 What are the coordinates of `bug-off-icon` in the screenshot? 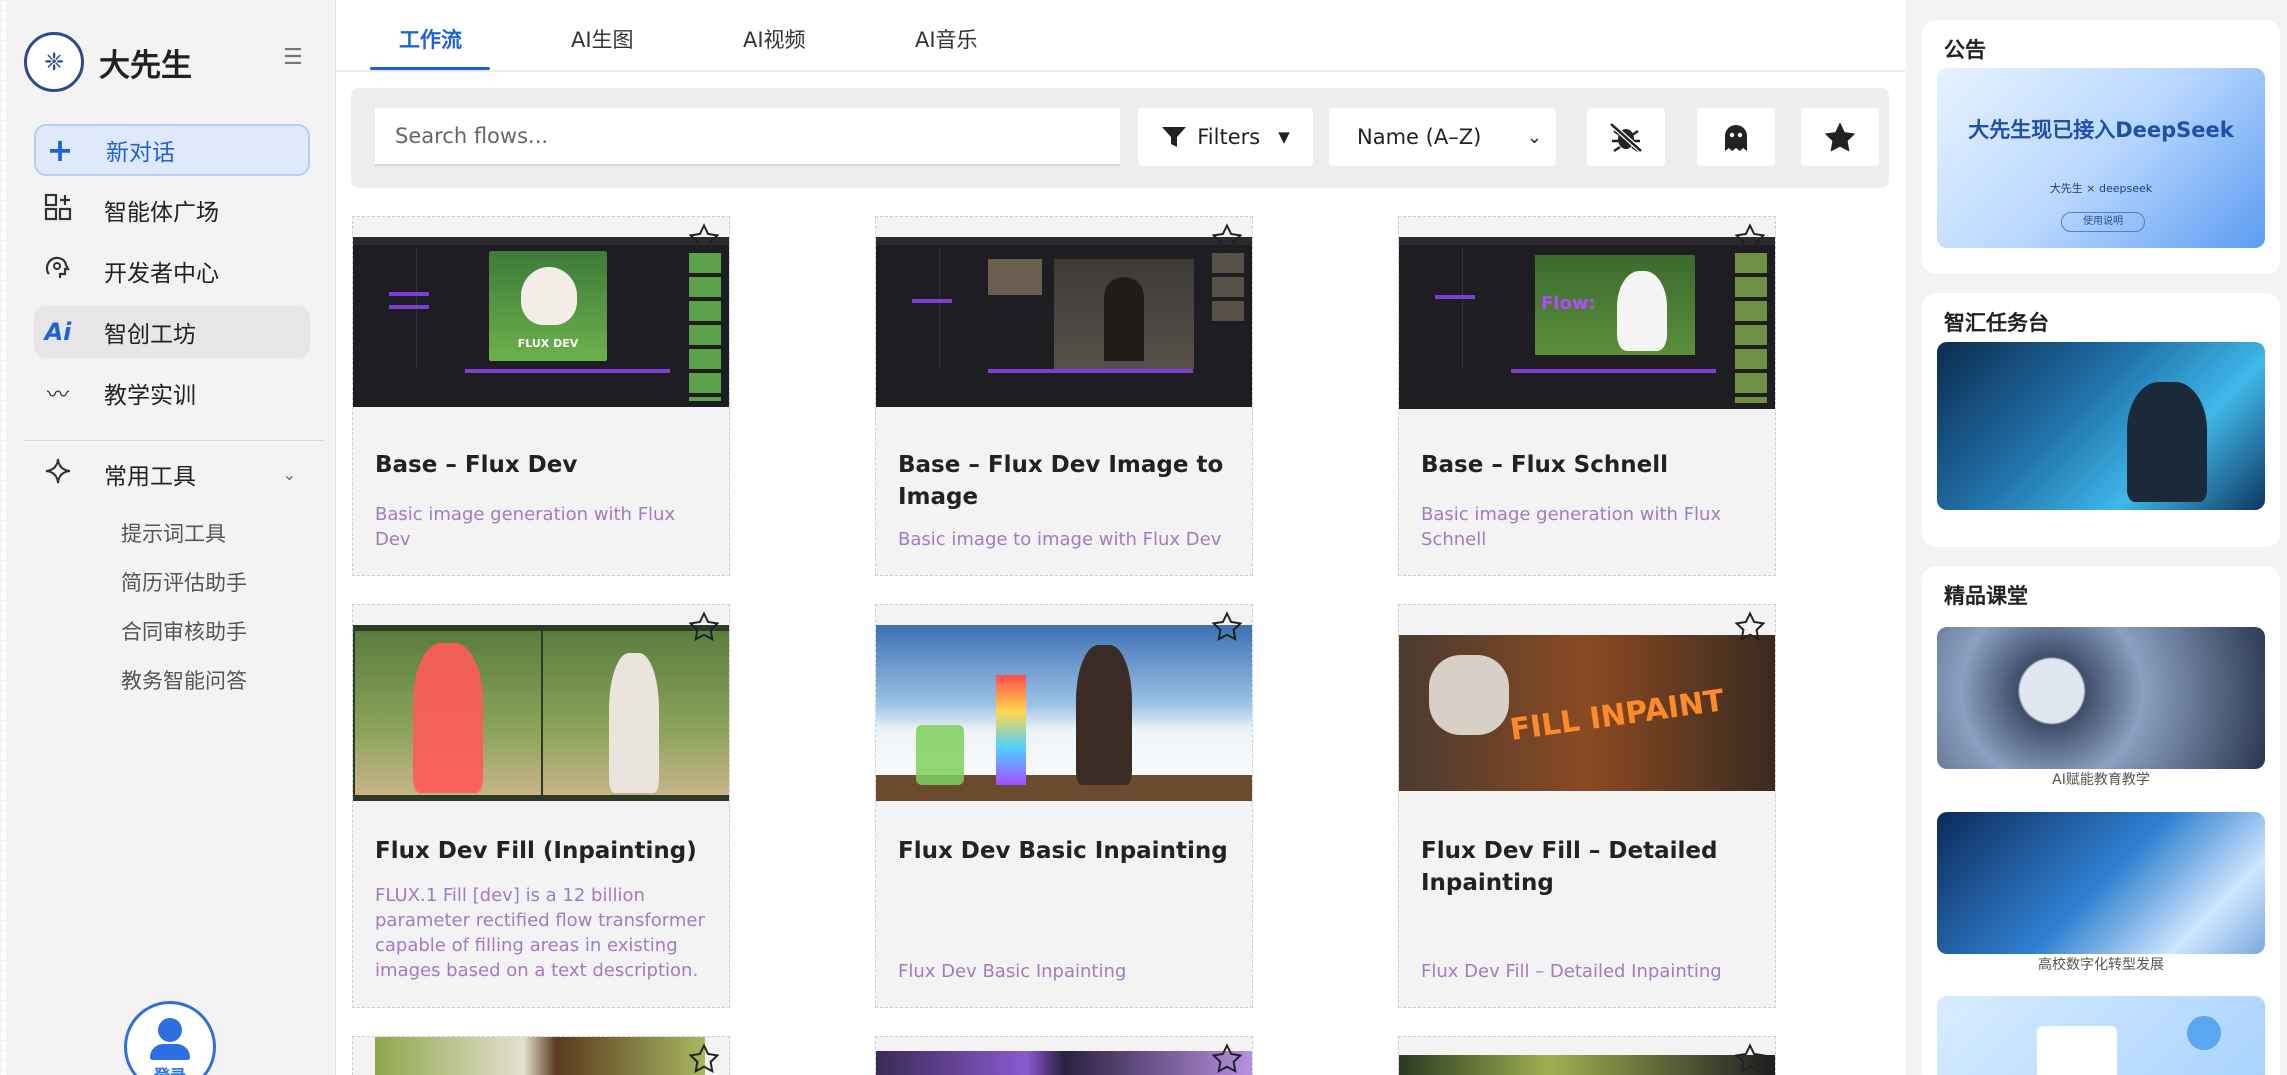 It's located at (1626, 137).